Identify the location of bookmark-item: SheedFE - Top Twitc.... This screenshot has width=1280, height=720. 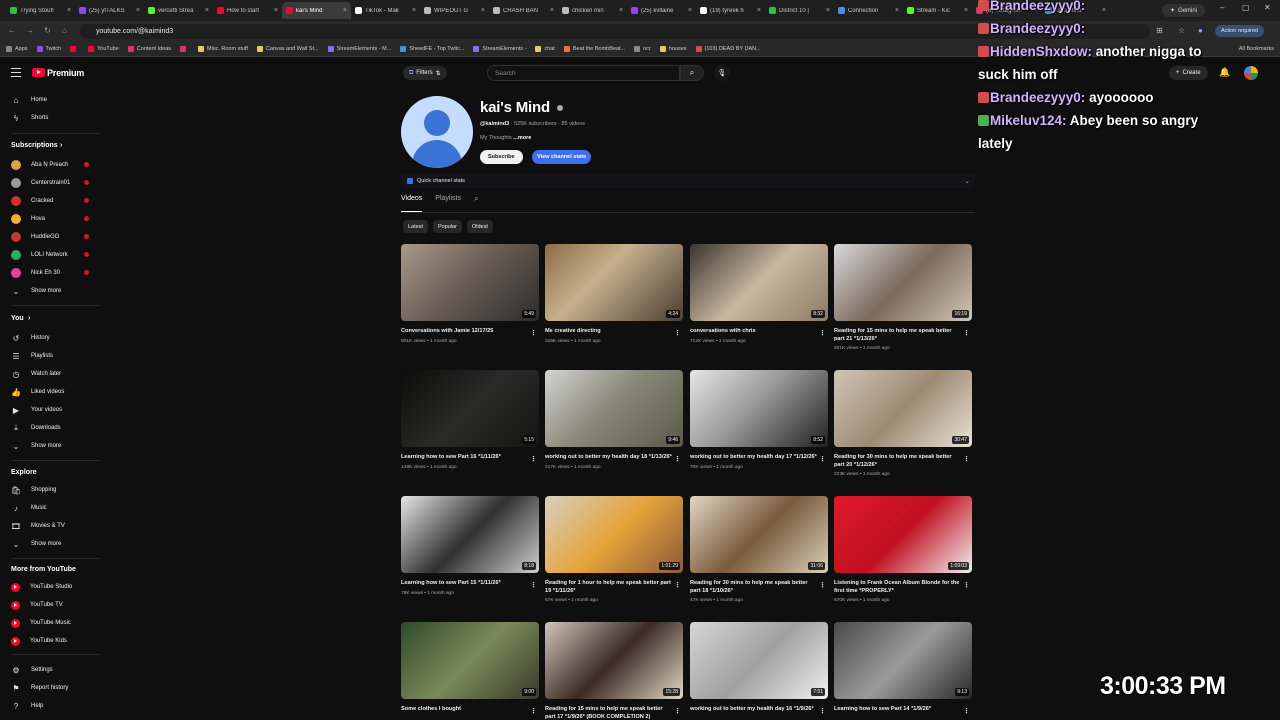
(432, 49).